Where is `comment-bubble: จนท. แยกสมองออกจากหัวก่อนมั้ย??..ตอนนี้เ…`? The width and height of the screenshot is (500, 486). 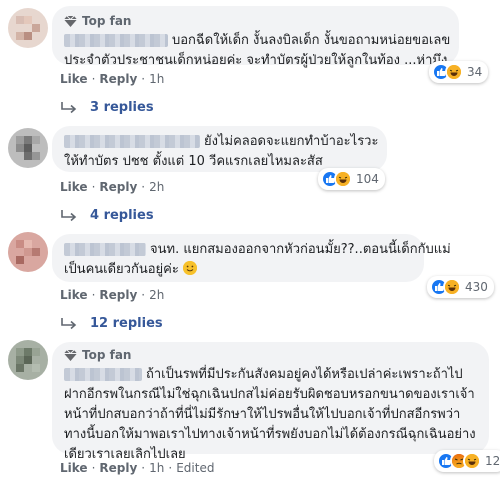
comment-bubble: จนท. แยกสมองออกจากหัวก่อนมั้ย??..ตอนนี้เ… is located at coordinates (251, 258).